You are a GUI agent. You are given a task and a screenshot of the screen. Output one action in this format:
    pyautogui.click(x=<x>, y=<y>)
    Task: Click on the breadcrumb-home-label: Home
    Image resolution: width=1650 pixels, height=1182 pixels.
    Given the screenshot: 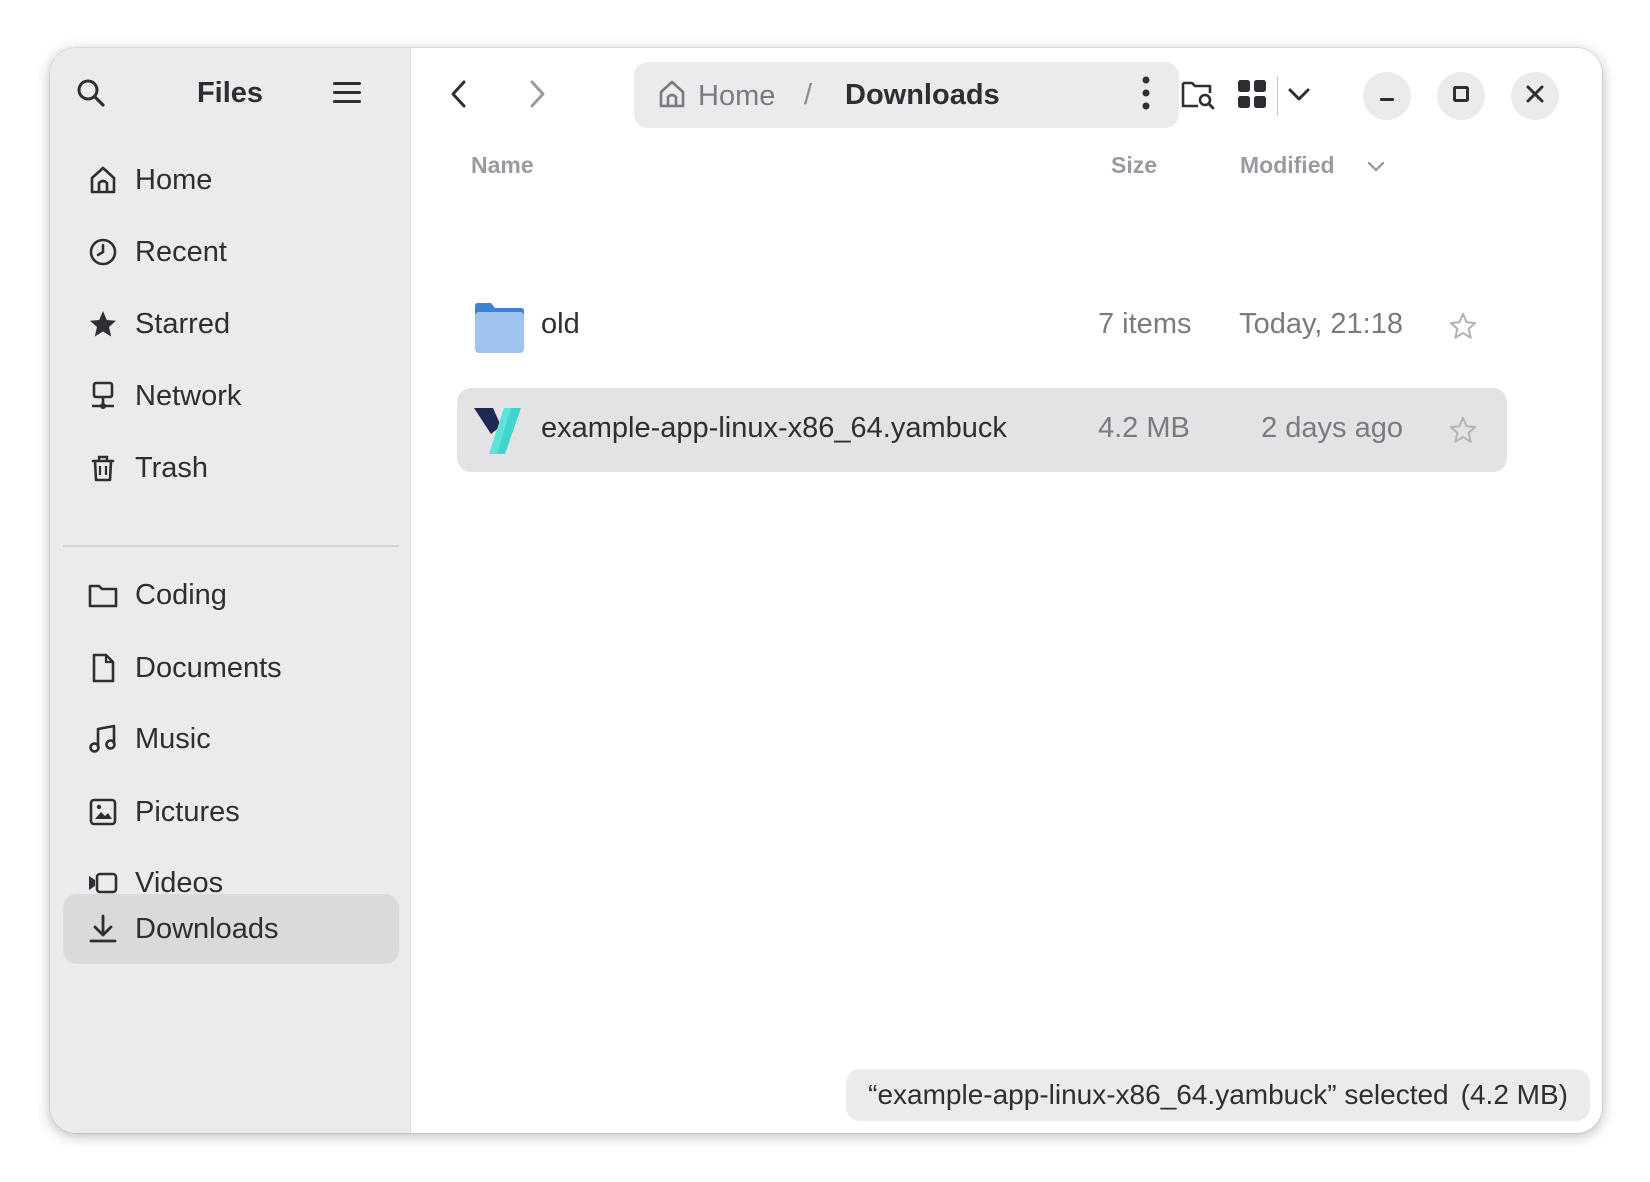 What is the action you would take?
    pyautogui.click(x=737, y=96)
    